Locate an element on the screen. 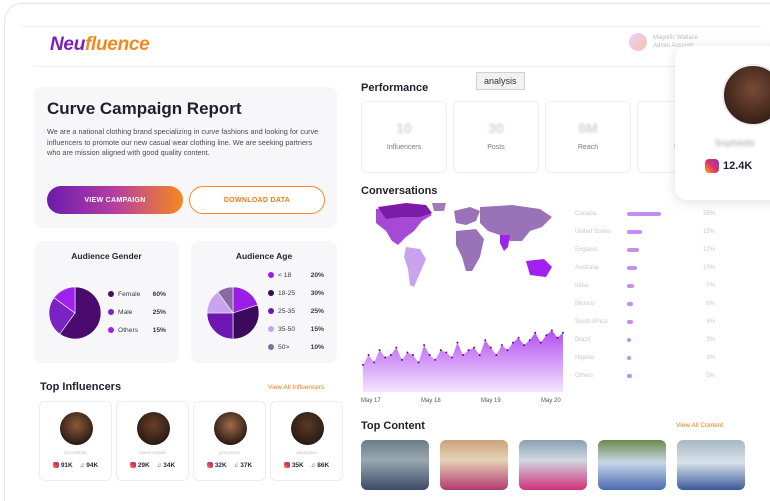  influencer-card: naeemurstale 29K ♫ 34K is located at coordinates (152, 441).